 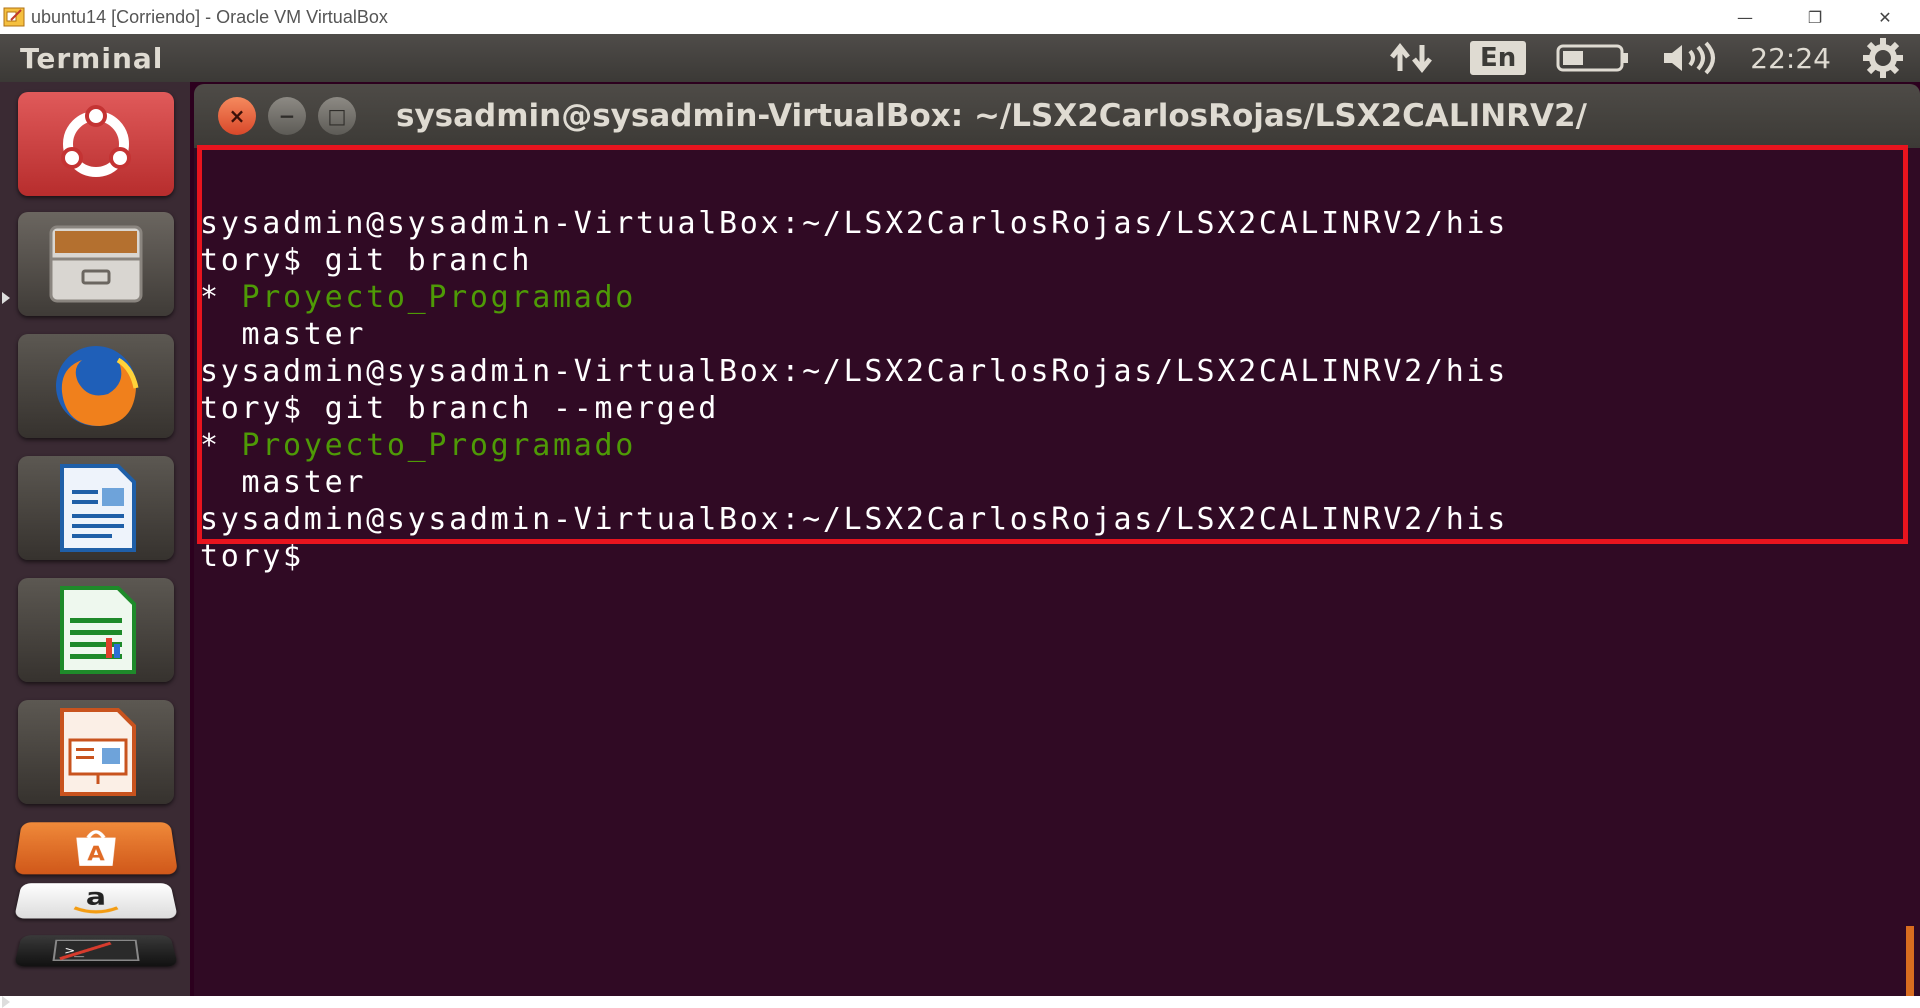 I want to click on host-minimize-button: —, so click(x=1745, y=17).